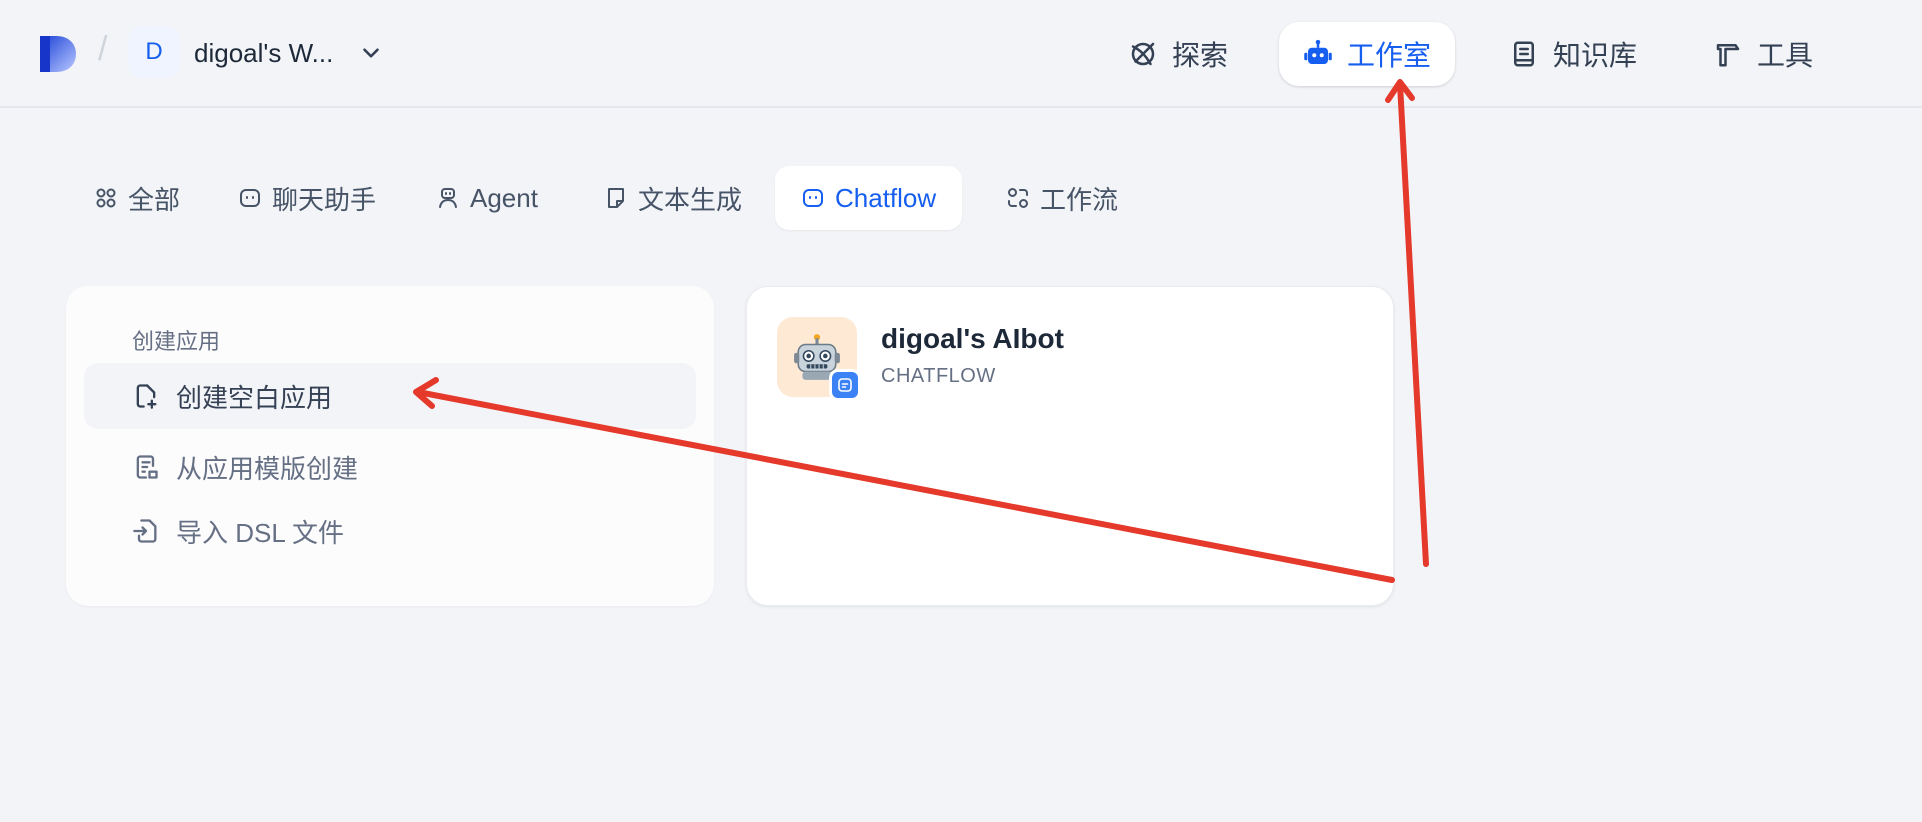 The image size is (1922, 822). I want to click on top-header: / D digoal's W... 探索 工作室 知识库 工具, so click(961, 54).